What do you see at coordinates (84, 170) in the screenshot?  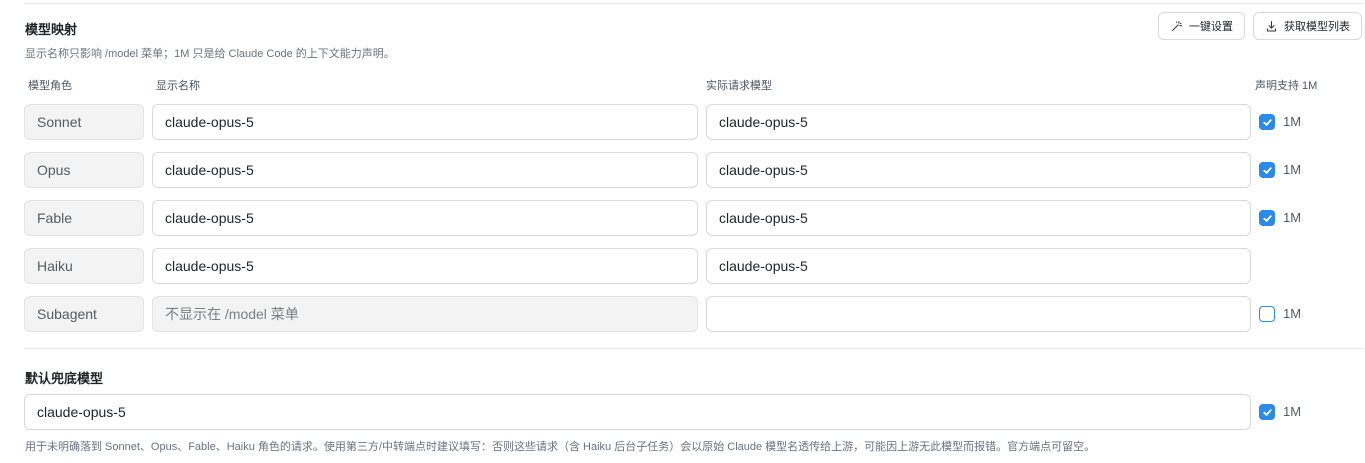 I see `role-label: Opus` at bounding box center [84, 170].